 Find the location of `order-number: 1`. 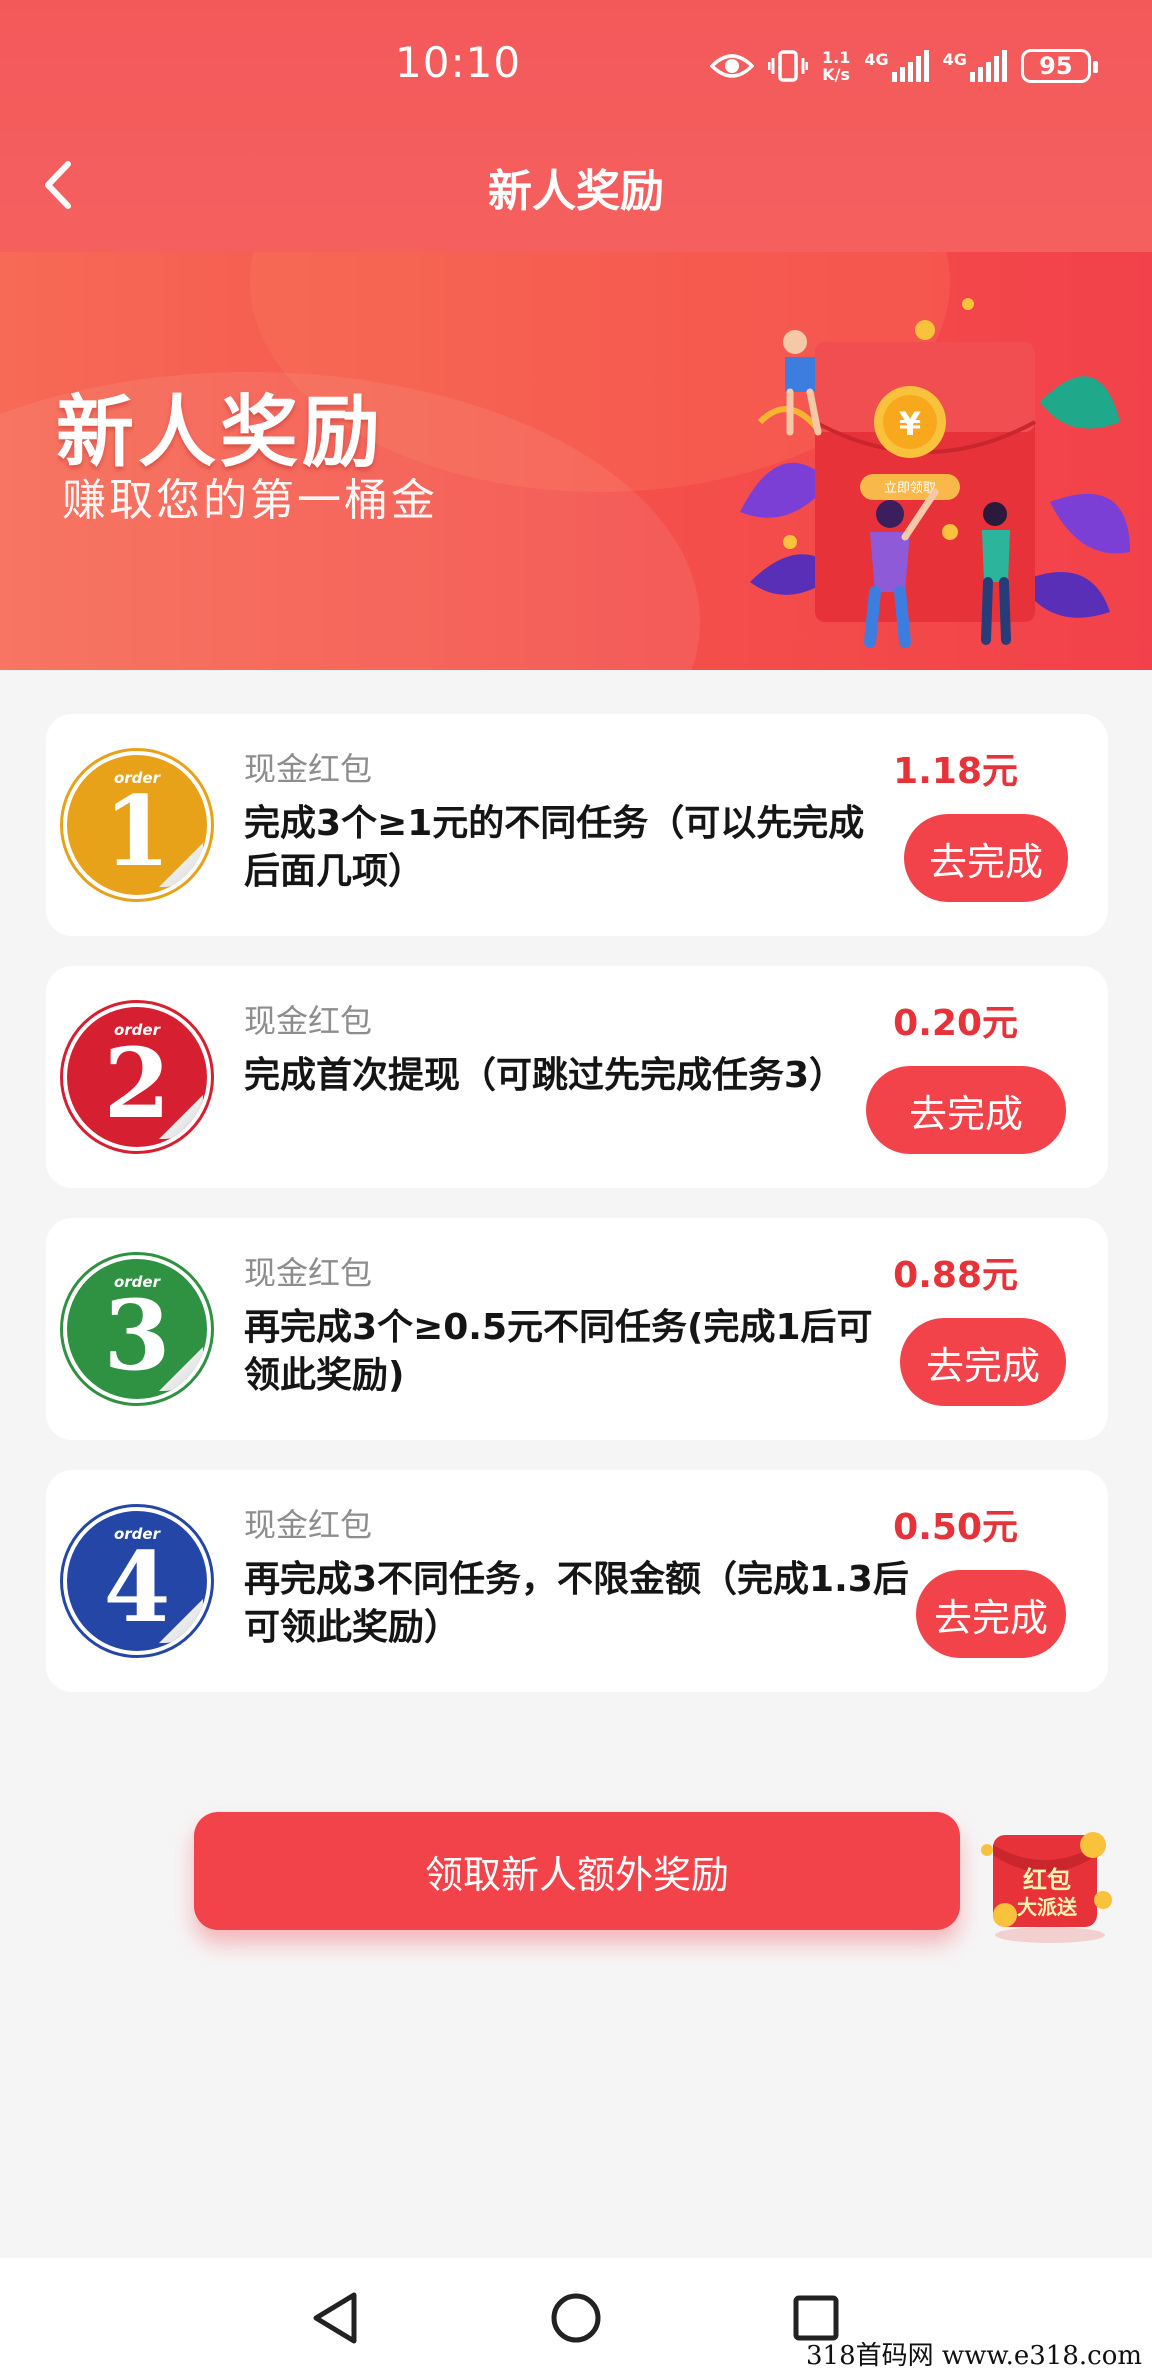

order-number: 1 is located at coordinates (137, 831).